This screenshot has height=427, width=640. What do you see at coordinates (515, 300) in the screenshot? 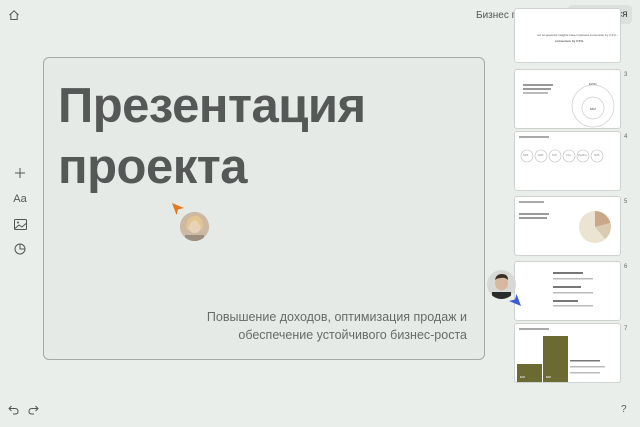
I see `collaborator-cursor-blue-icon` at bounding box center [515, 300].